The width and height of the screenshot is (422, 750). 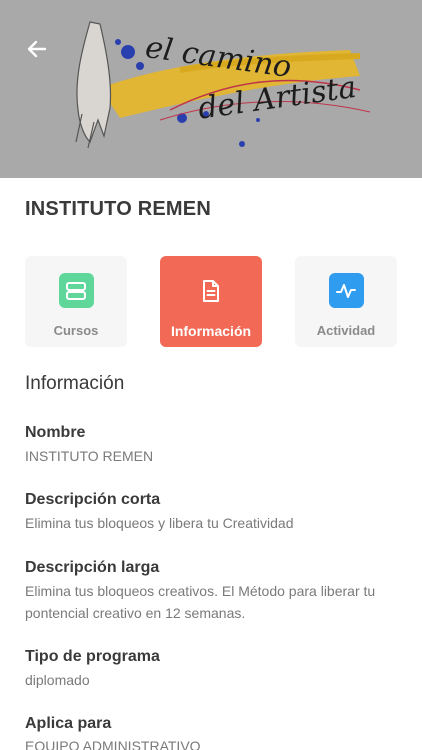 What do you see at coordinates (211, 331) in the screenshot?
I see `tab-informacion-label: Información` at bounding box center [211, 331].